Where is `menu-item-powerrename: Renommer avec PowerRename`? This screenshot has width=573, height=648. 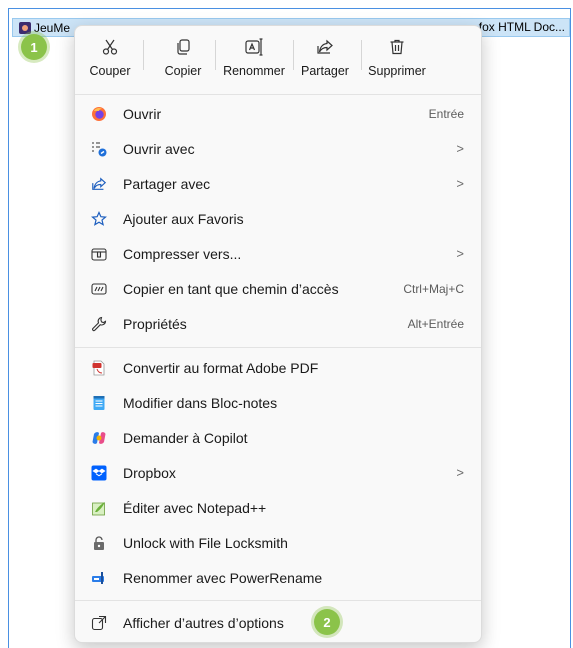
menu-item-powerrename: Renommer avec PowerRename is located at coordinates (278, 577).